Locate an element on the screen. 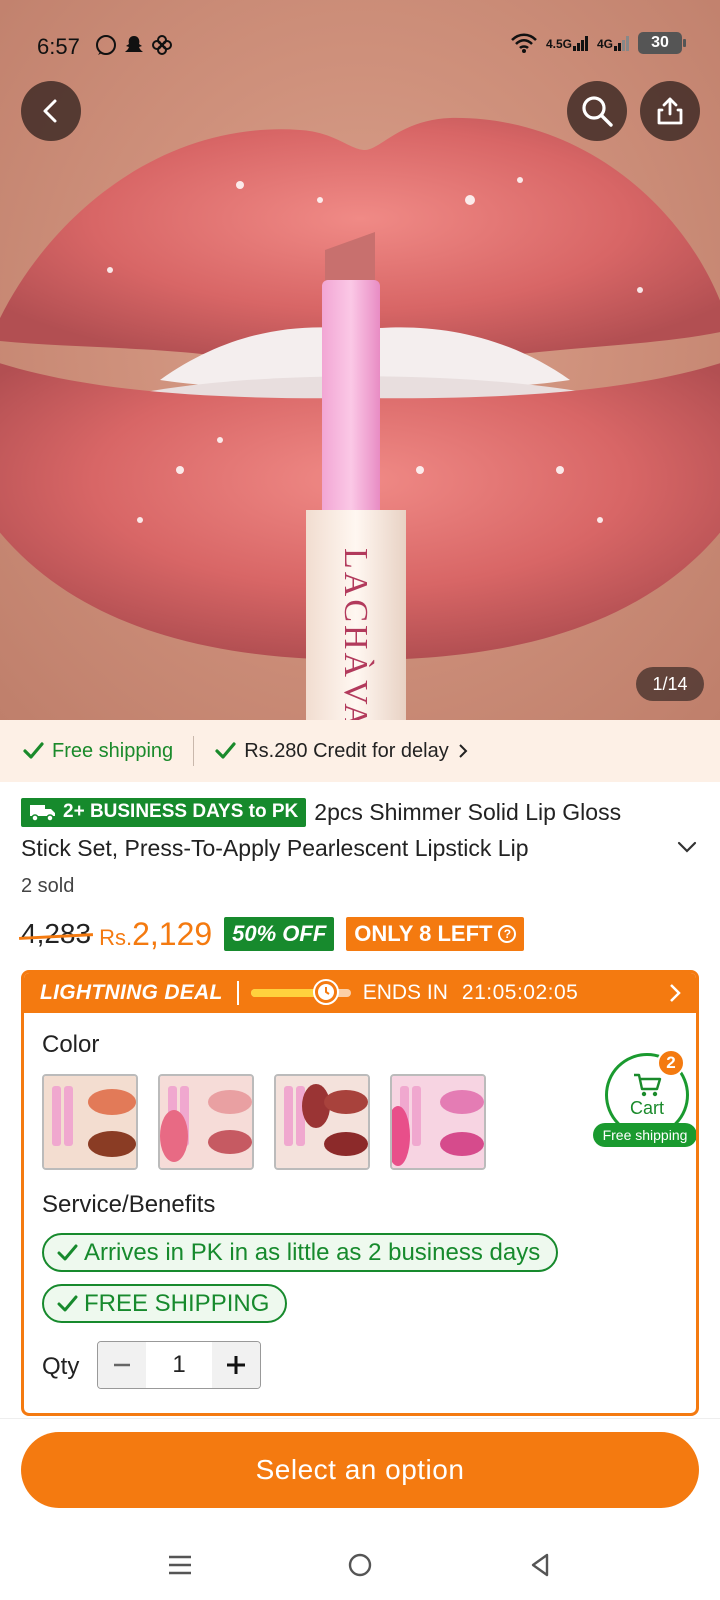 The width and height of the screenshot is (720, 1600). menu-nav-button is located at coordinates (180, 1565).